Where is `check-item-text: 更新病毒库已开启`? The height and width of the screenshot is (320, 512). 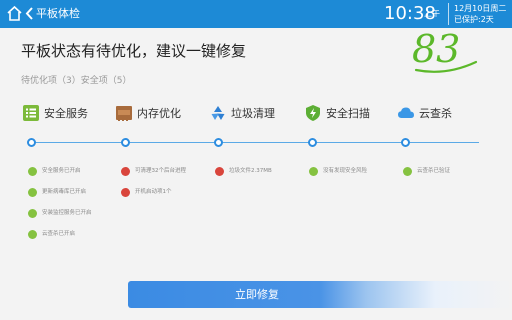 check-item-text: 更新病毒库已开启 is located at coordinates (64, 192).